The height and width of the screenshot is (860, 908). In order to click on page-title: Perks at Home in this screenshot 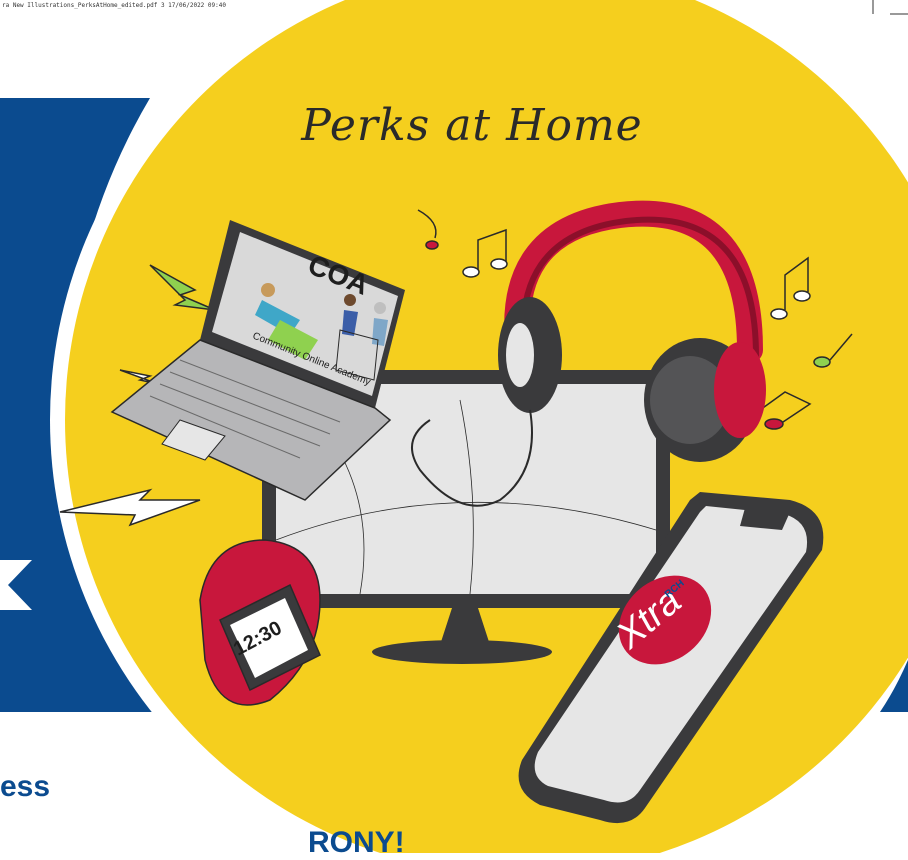, I will do `click(472, 125)`.